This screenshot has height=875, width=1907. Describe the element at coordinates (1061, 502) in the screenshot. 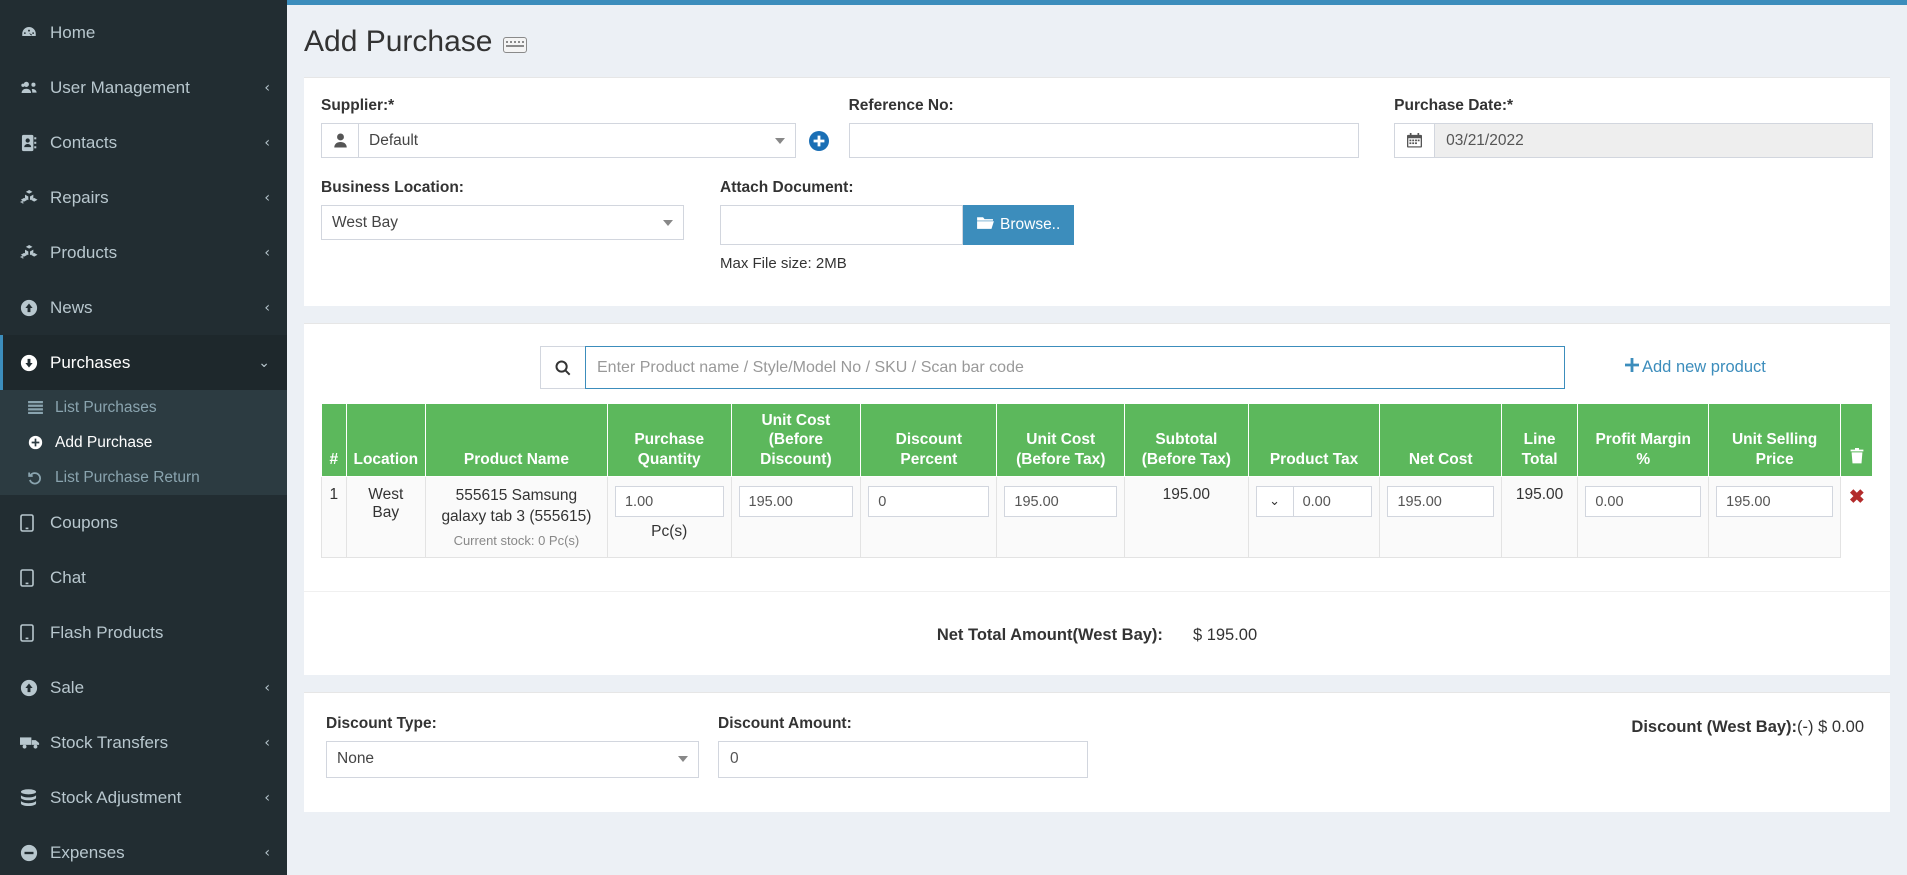

I see `unit-cost-before-tax-input` at that location.